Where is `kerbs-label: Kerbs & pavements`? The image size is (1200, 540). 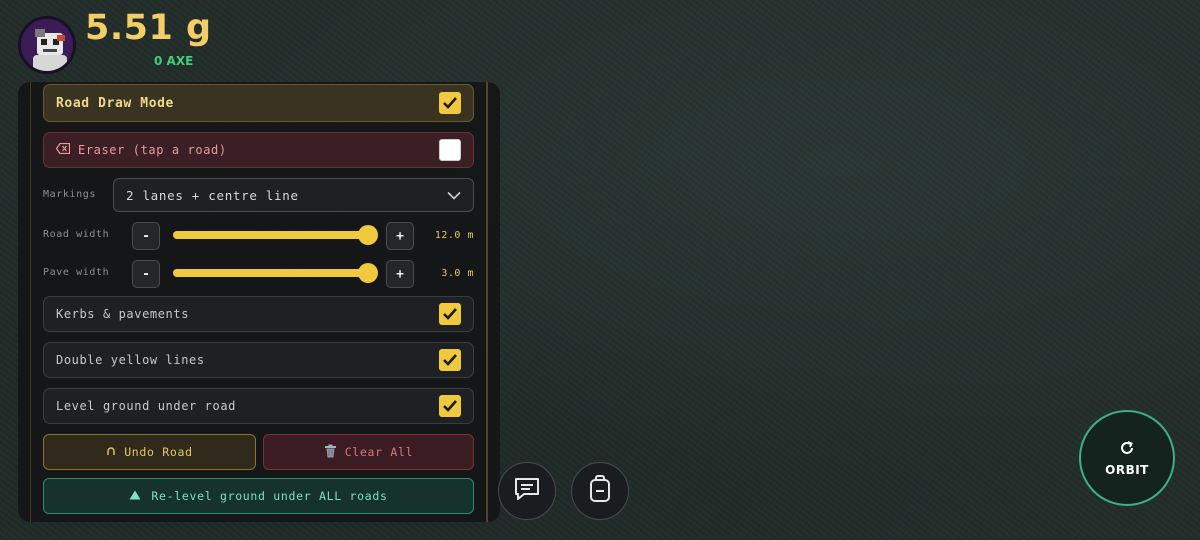
kerbs-label: Kerbs & pavements is located at coordinates (123, 314).